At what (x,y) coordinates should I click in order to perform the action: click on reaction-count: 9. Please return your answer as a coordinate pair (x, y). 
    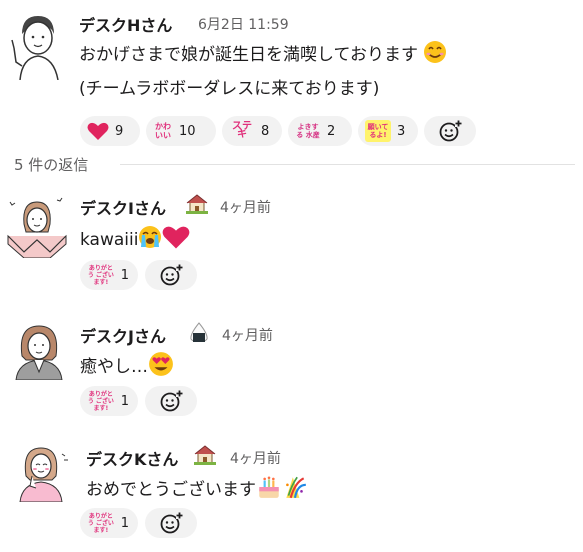
    Looking at the image, I should click on (119, 131).